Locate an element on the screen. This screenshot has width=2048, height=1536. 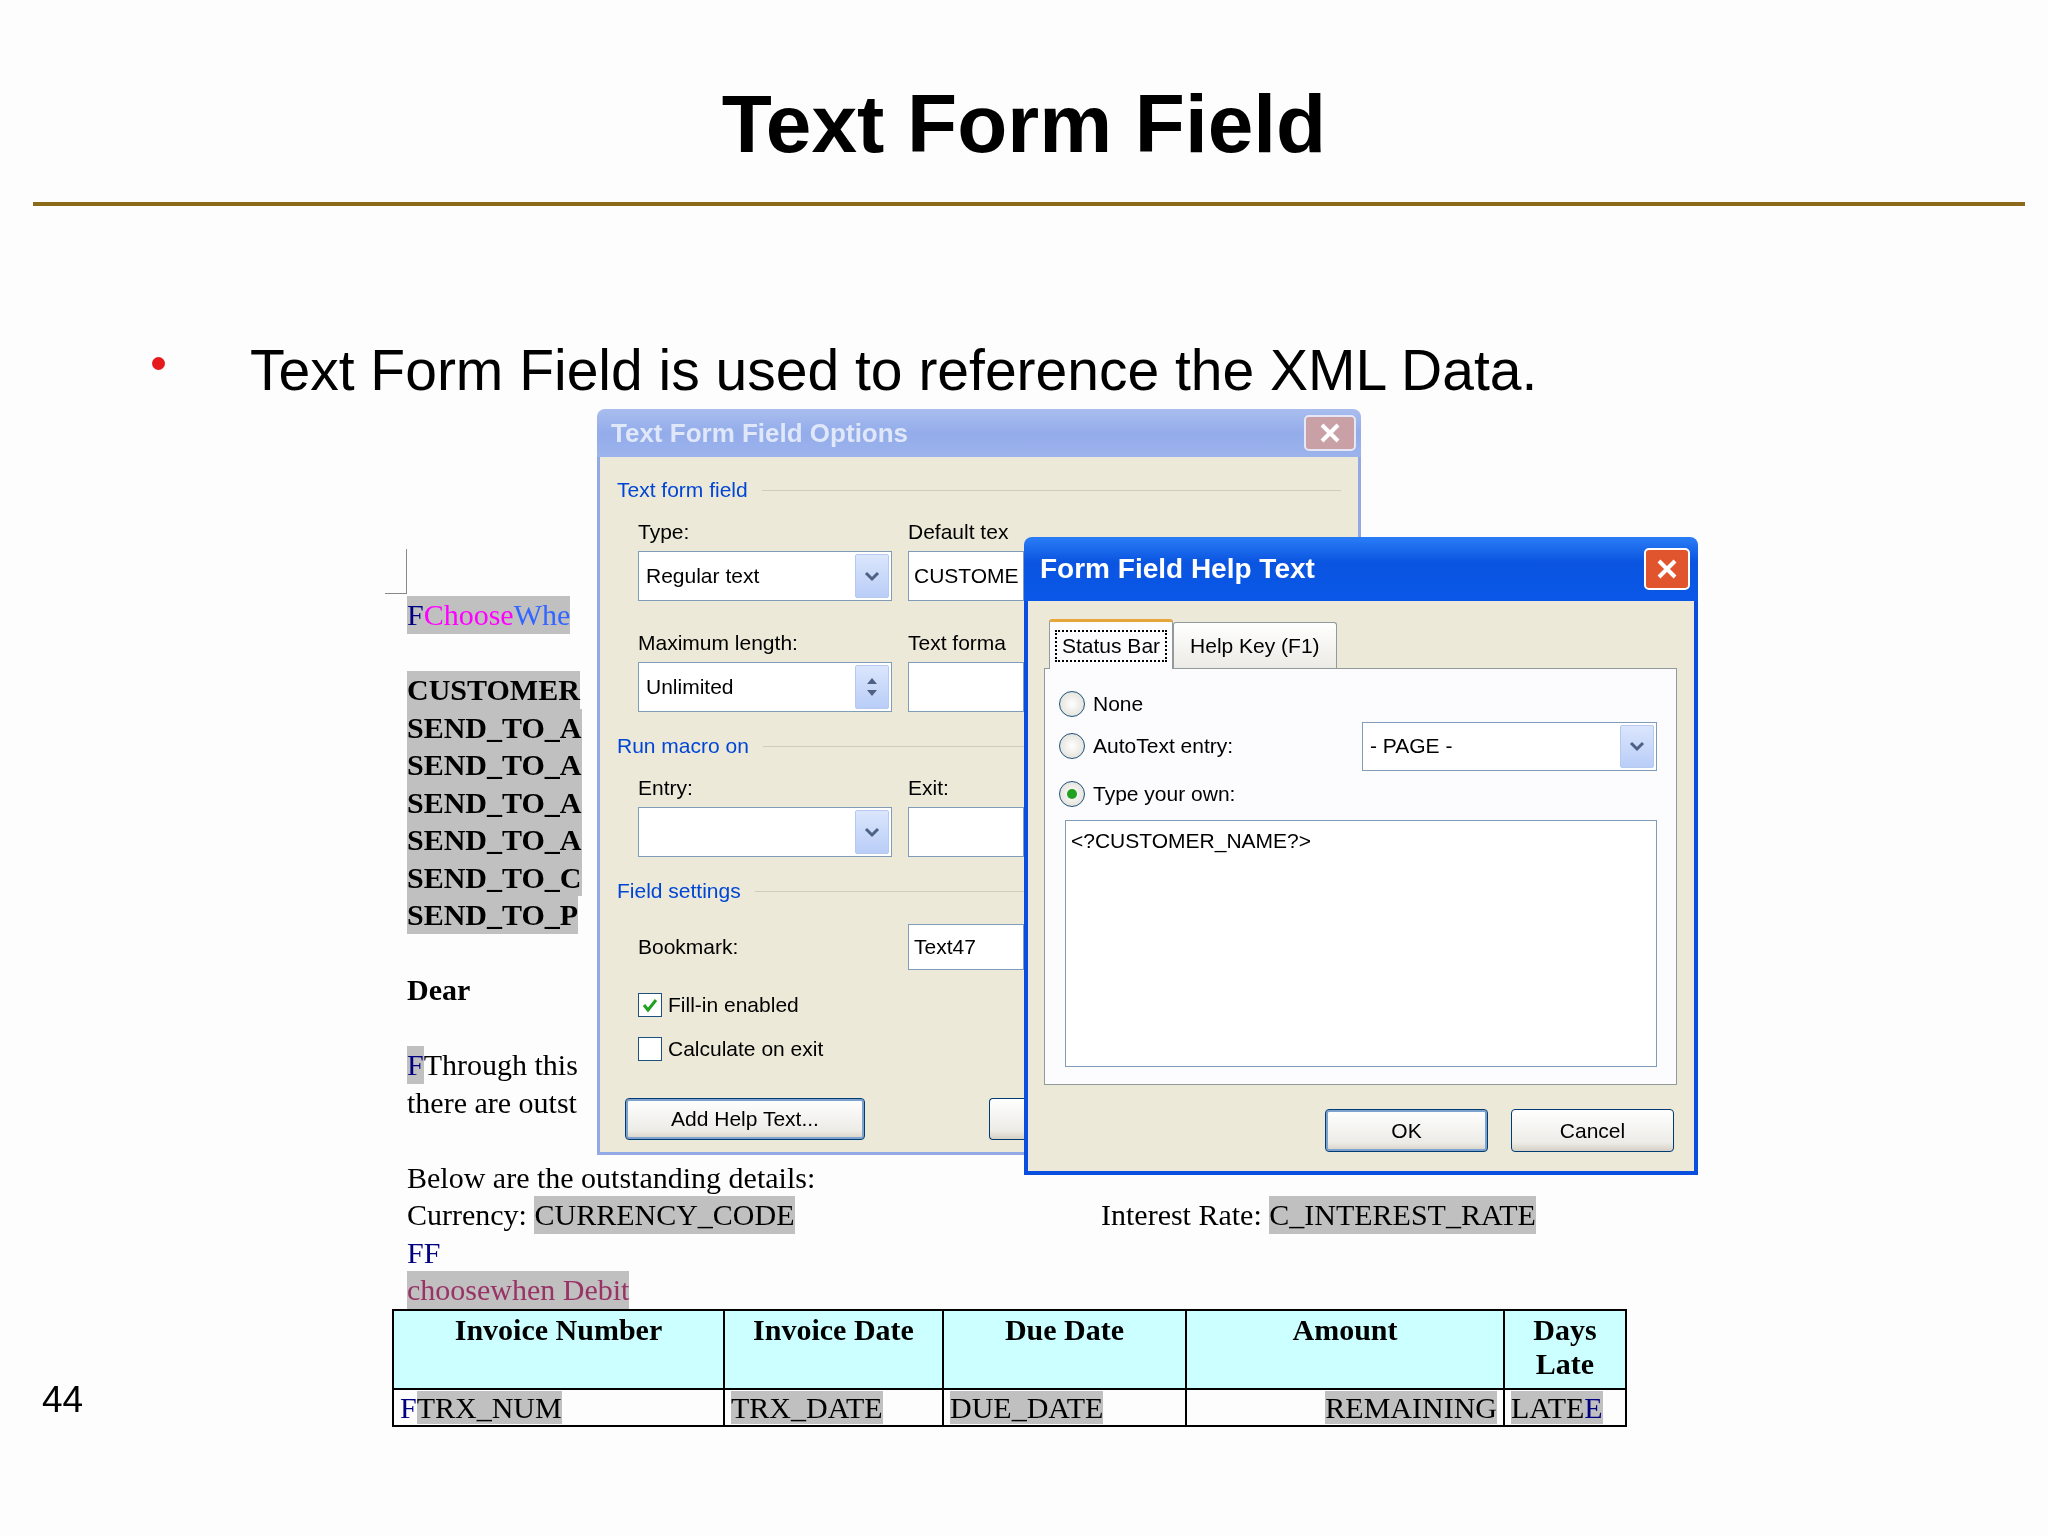
field-label: Bookmark: is located at coordinates (689, 947).